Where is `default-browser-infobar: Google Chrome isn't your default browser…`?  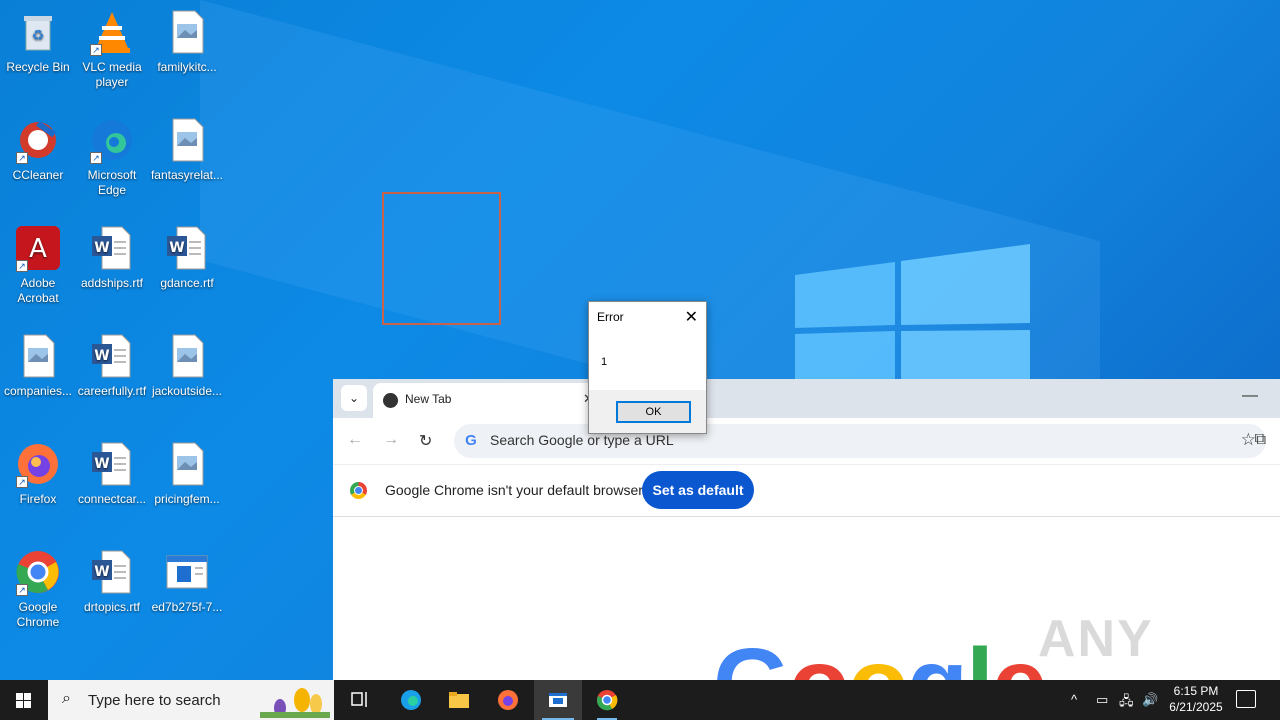
default-browser-infobar: Google Chrome isn't your default browser… is located at coordinates (806, 491).